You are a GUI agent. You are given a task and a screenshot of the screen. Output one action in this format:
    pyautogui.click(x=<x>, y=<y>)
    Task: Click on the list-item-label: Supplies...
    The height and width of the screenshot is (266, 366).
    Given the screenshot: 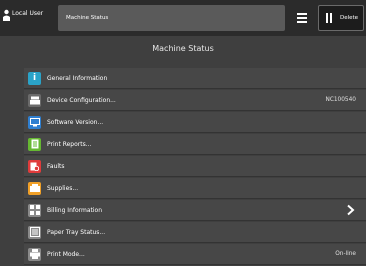 What is the action you would take?
    pyautogui.click(x=63, y=188)
    